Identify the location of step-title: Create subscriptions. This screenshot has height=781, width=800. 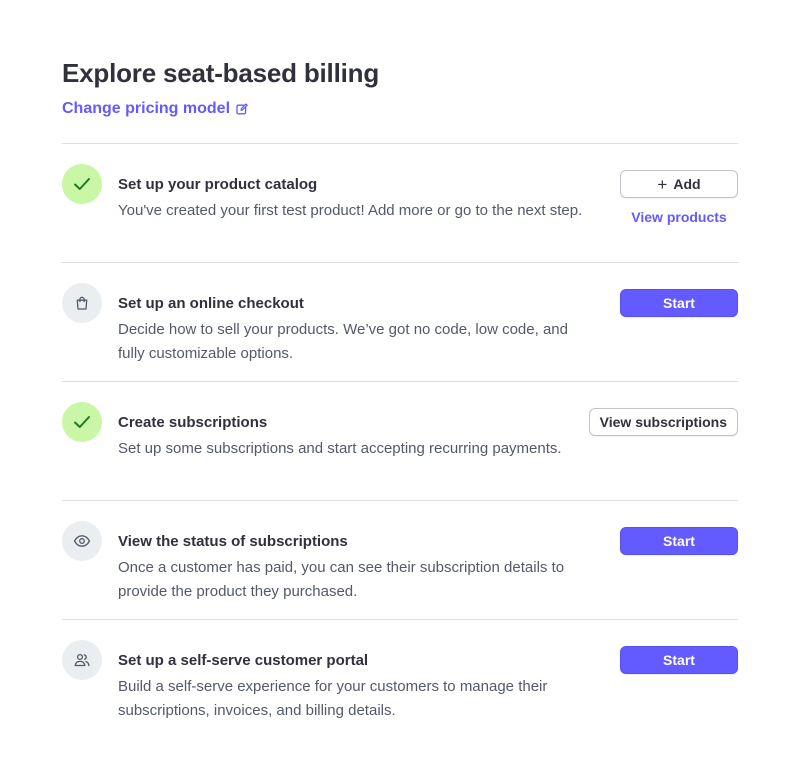
(193, 422).